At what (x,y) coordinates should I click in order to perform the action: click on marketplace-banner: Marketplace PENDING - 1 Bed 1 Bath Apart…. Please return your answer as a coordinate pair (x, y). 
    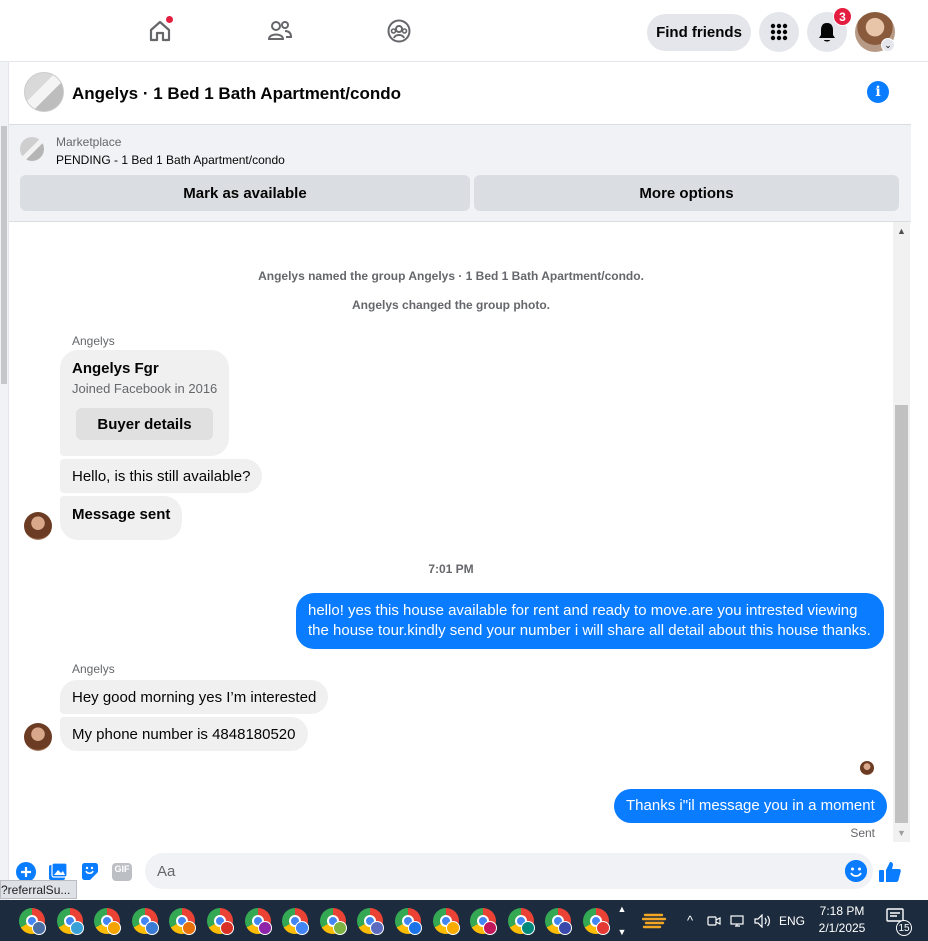
    Looking at the image, I should click on (460, 173).